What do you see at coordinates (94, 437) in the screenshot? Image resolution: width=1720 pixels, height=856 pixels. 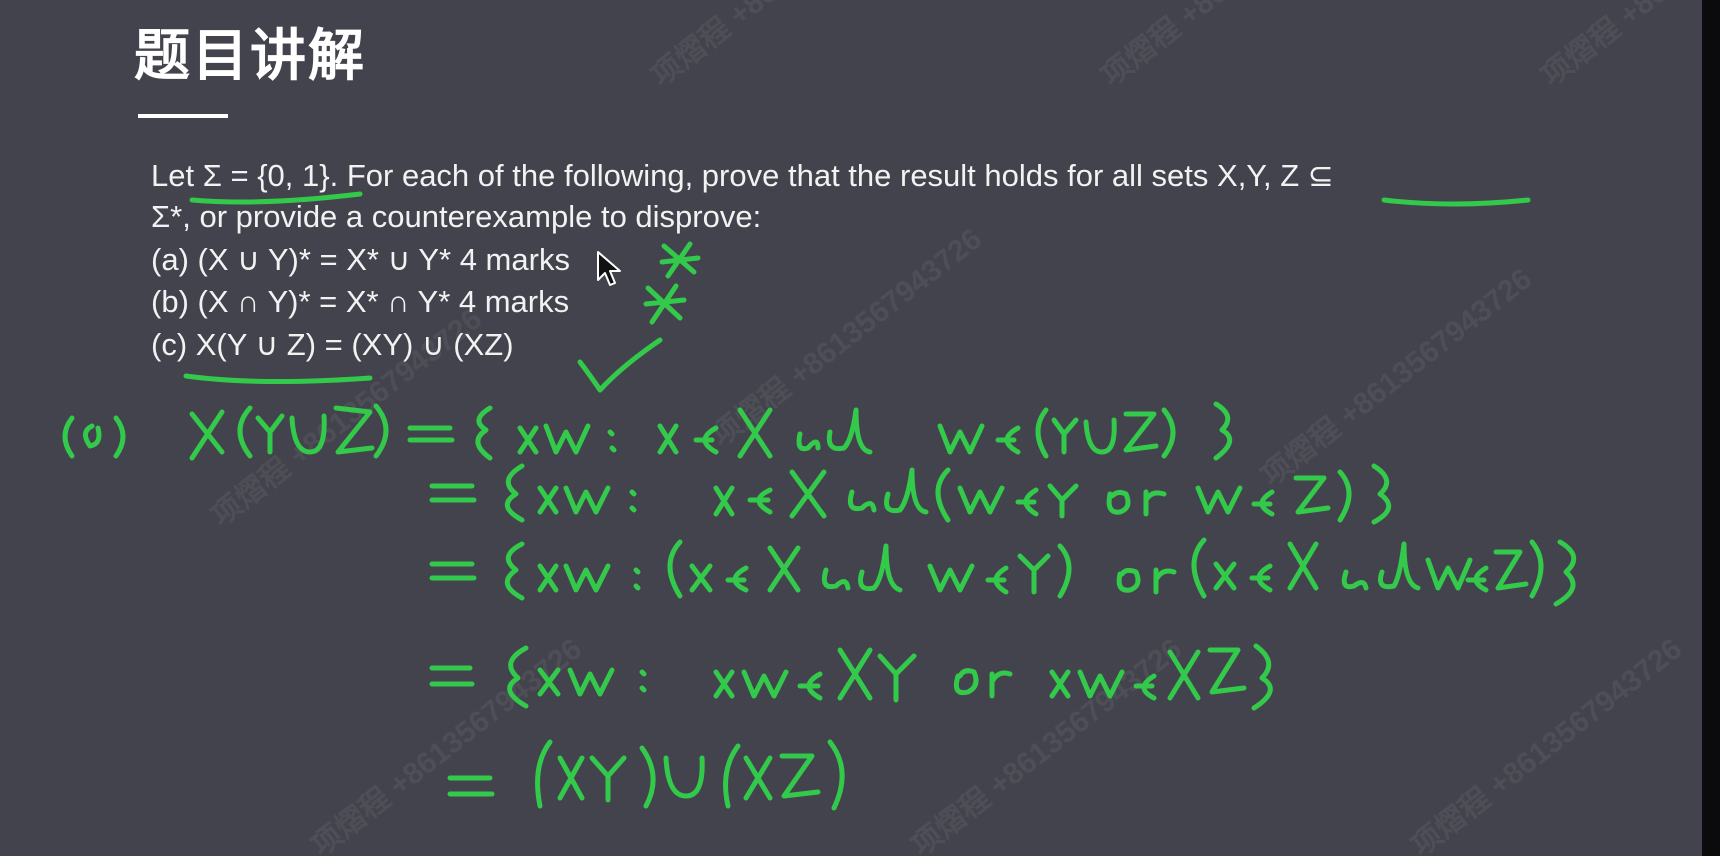 I see `handwritten-label-c` at bounding box center [94, 437].